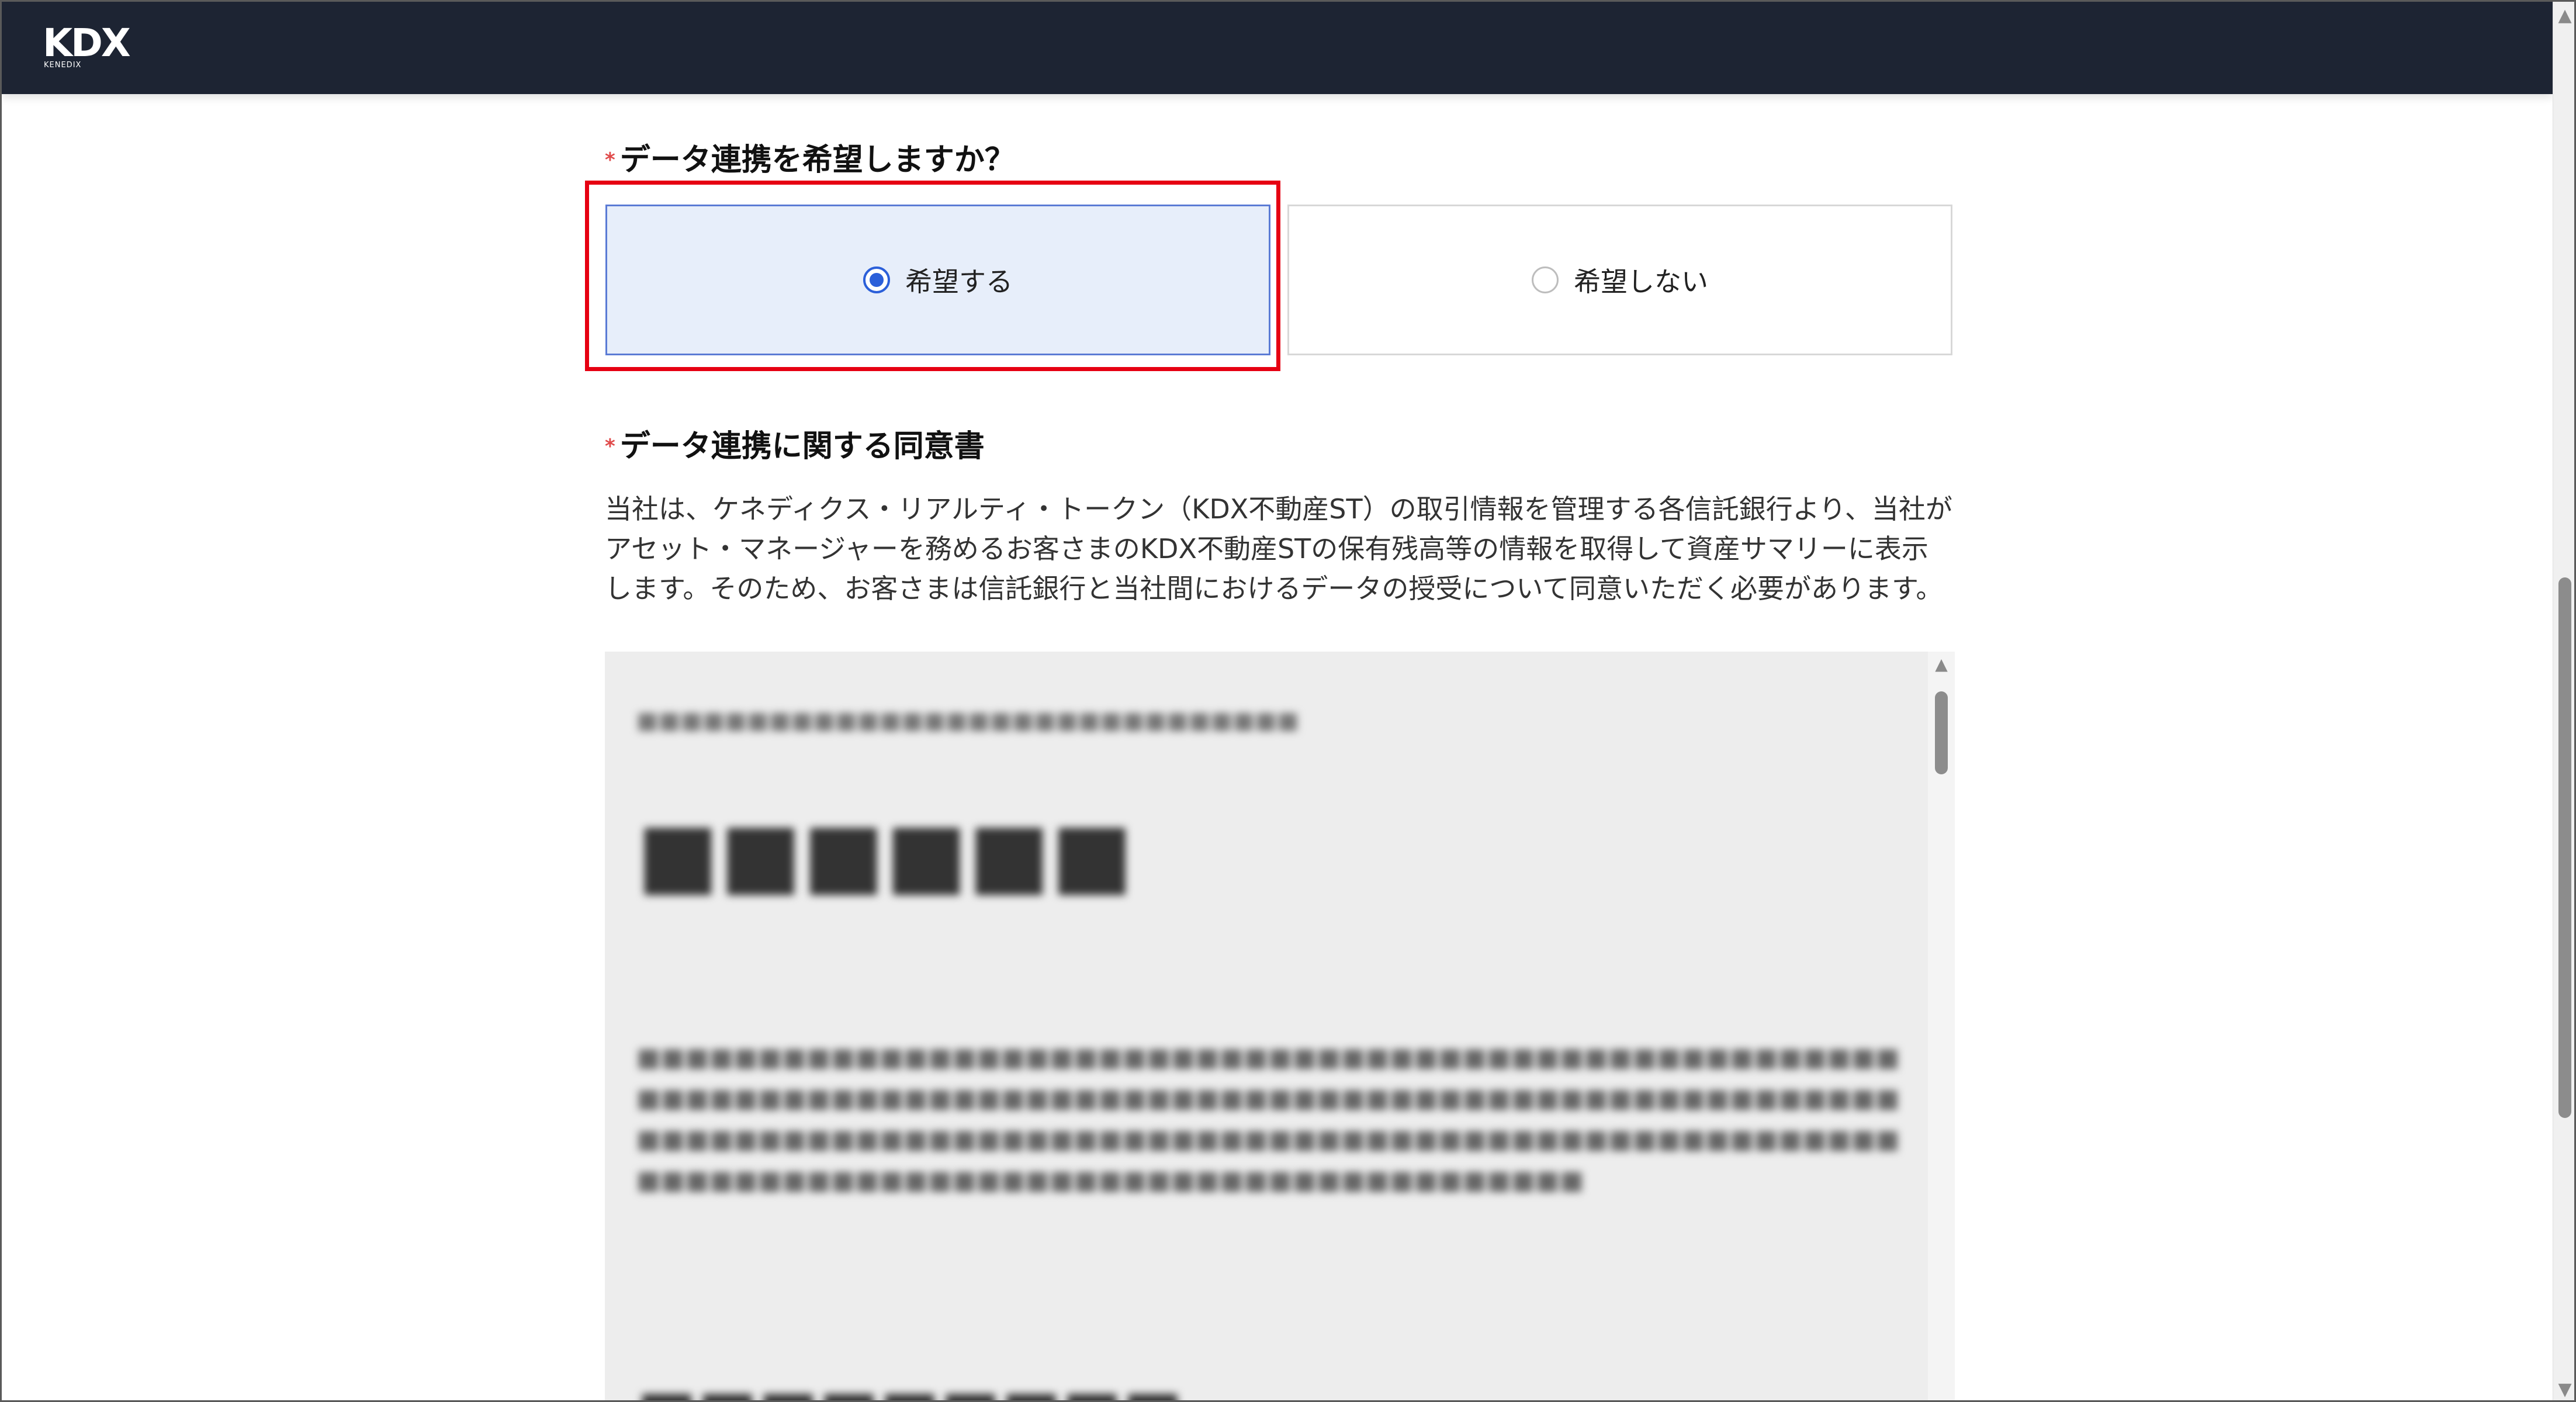 This screenshot has width=2576, height=1402. I want to click on scroll-down-arrow-icon: ▼, so click(2563, 1389).